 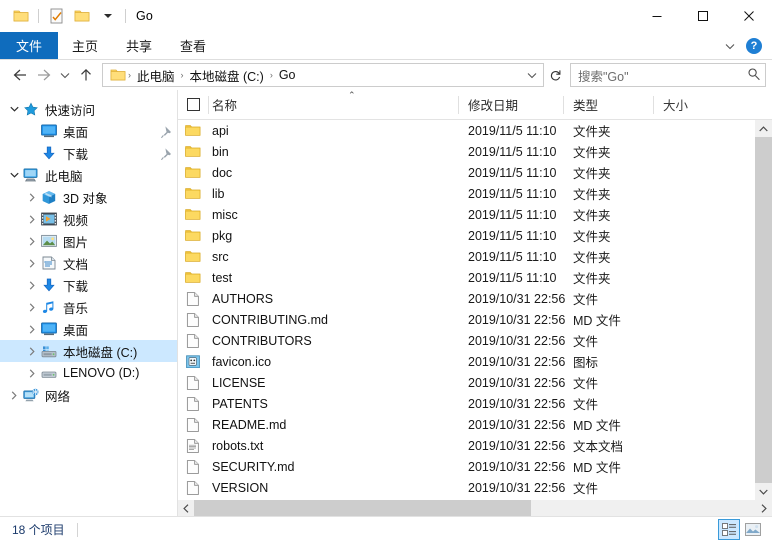 I want to click on table-row: favicon.ico 2019/10/31 22:56 图标, so click(x=475, y=361).